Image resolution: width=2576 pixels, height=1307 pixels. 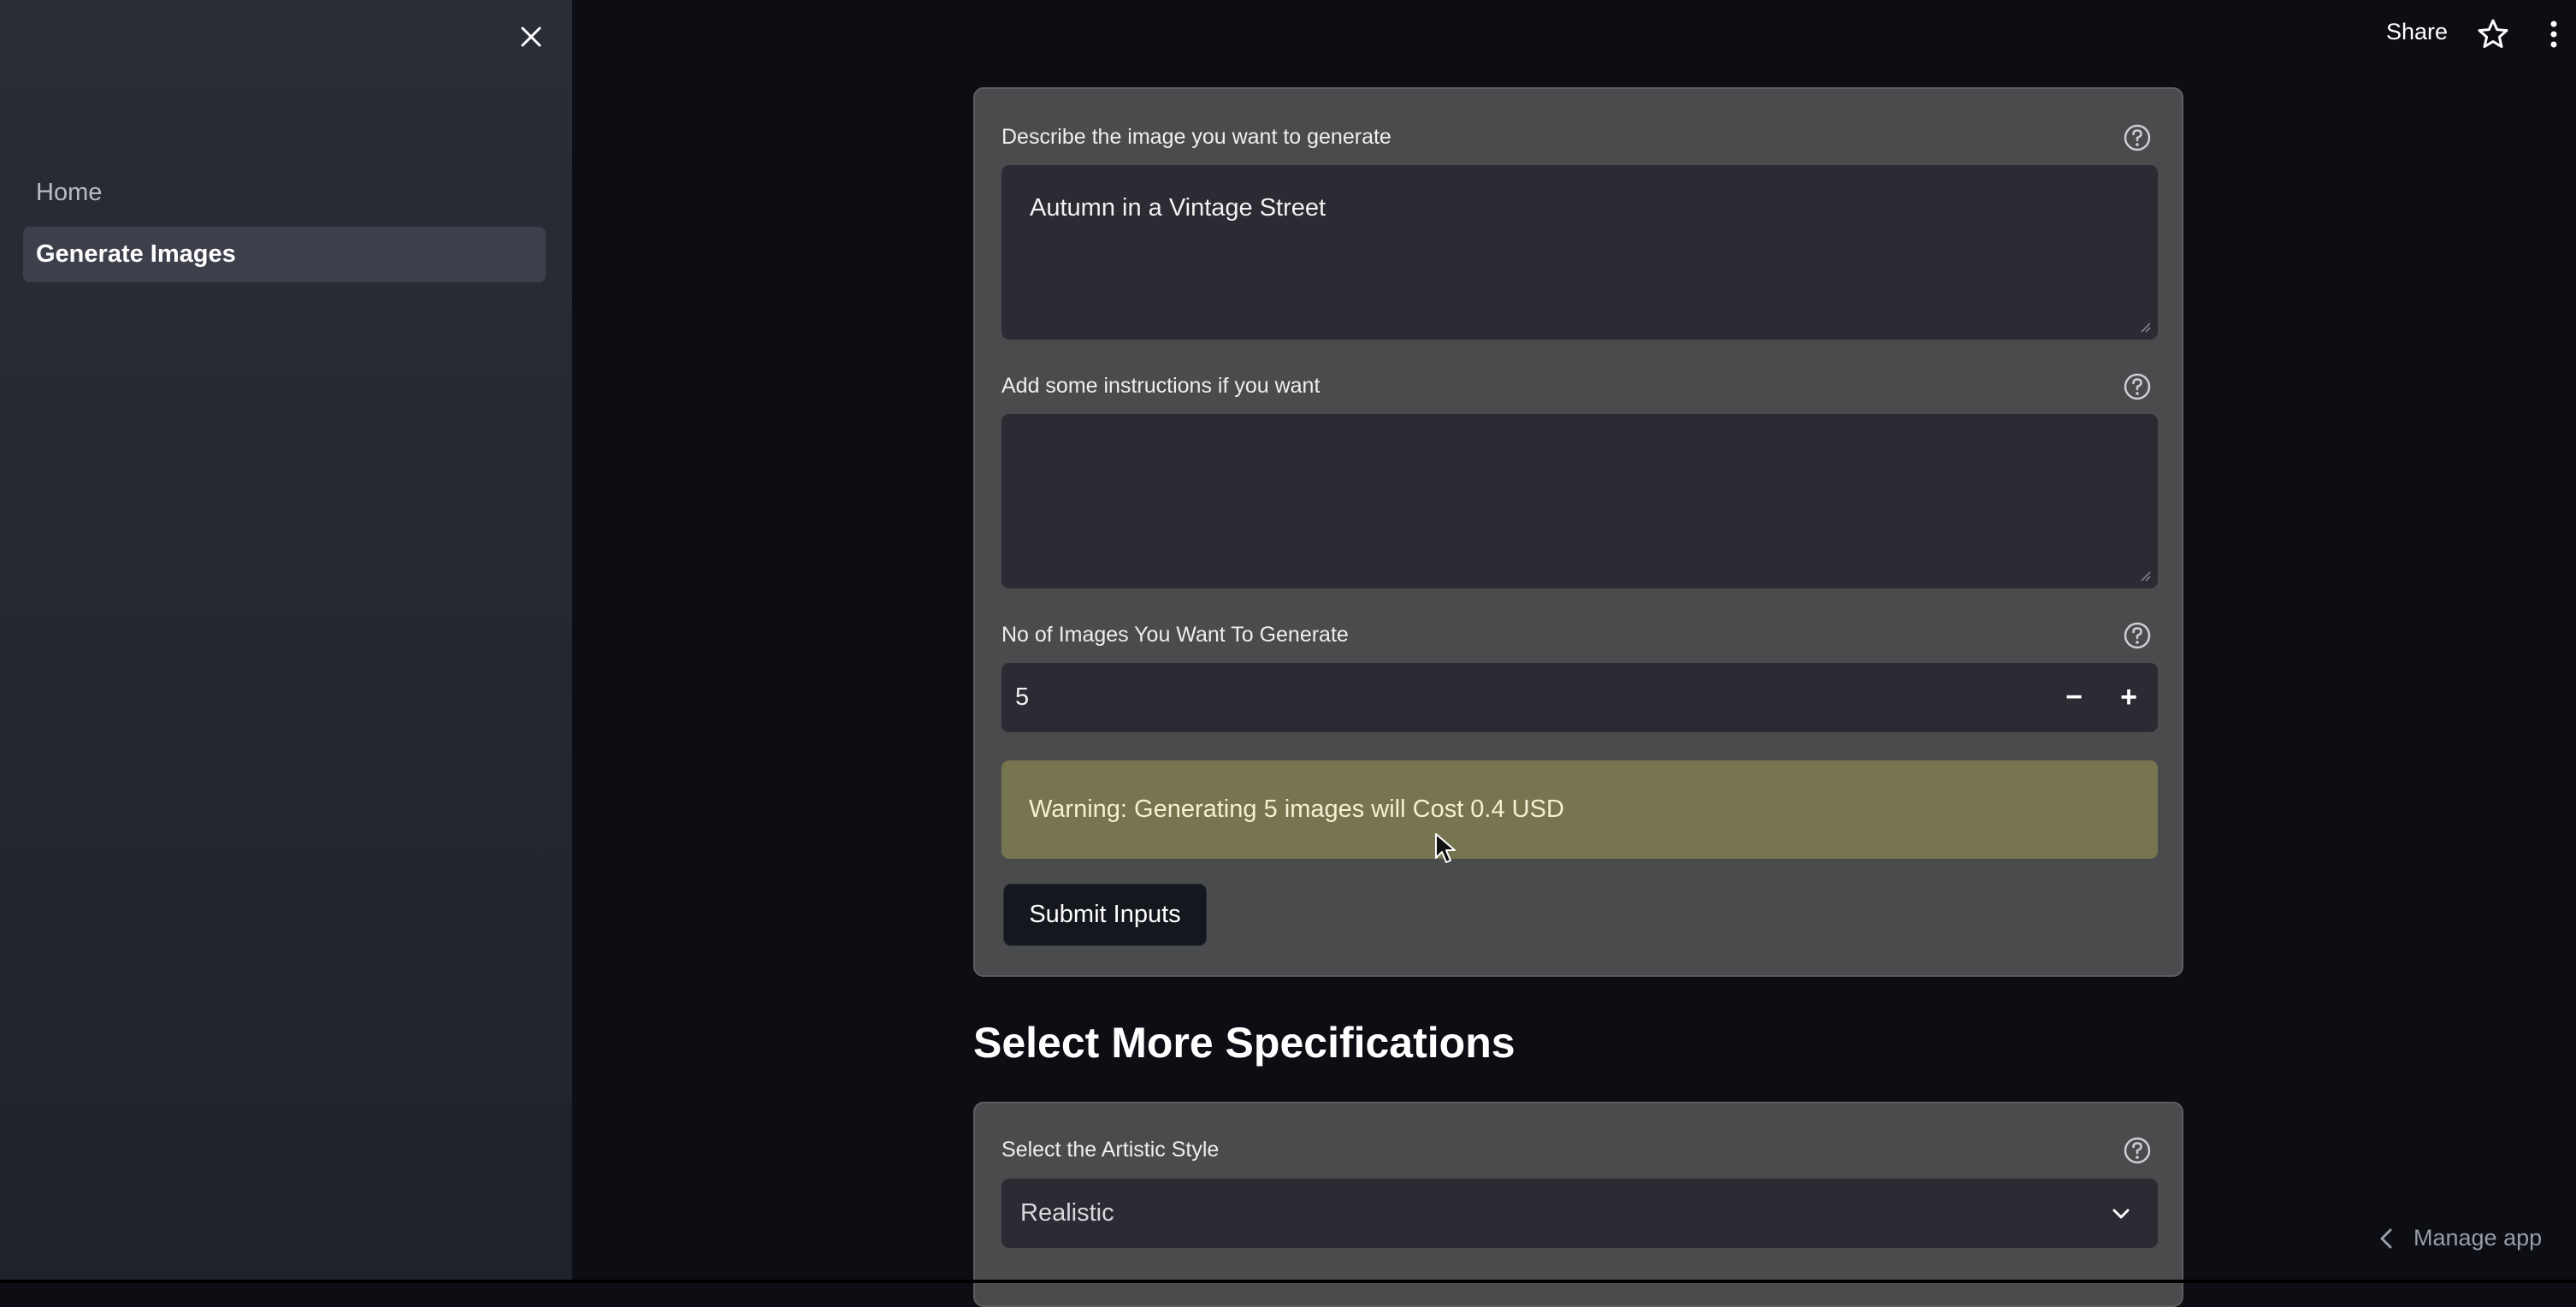 I want to click on sidebar-item-generate-images: Generate Images, so click(x=284, y=254).